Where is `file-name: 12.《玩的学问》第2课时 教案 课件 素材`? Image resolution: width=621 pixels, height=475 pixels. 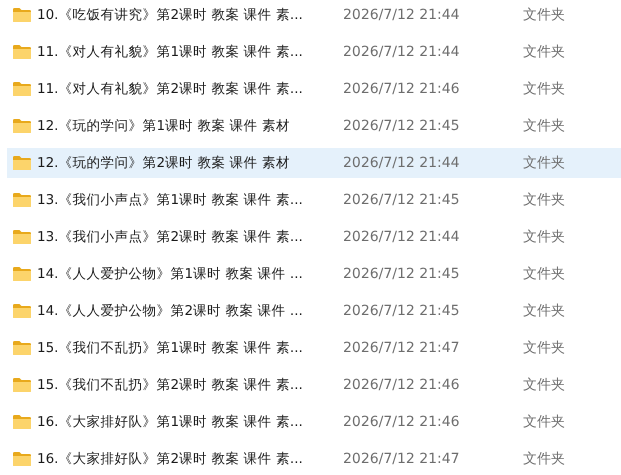 file-name: 12.《玩的学问》第2课时 教案 课件 素材 is located at coordinates (164, 163).